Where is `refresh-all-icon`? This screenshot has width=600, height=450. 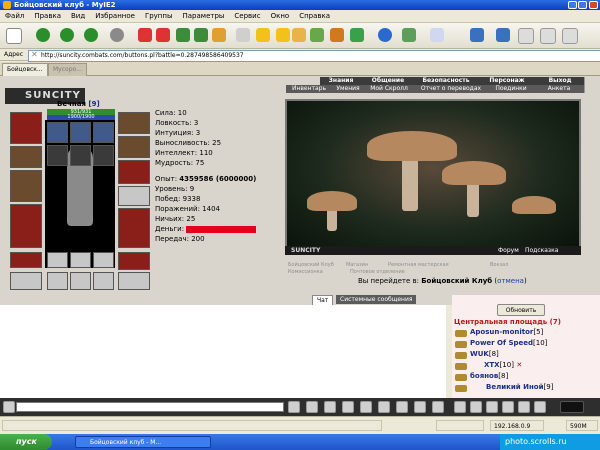
refresh-all-icon is located at coordinates (201, 35).